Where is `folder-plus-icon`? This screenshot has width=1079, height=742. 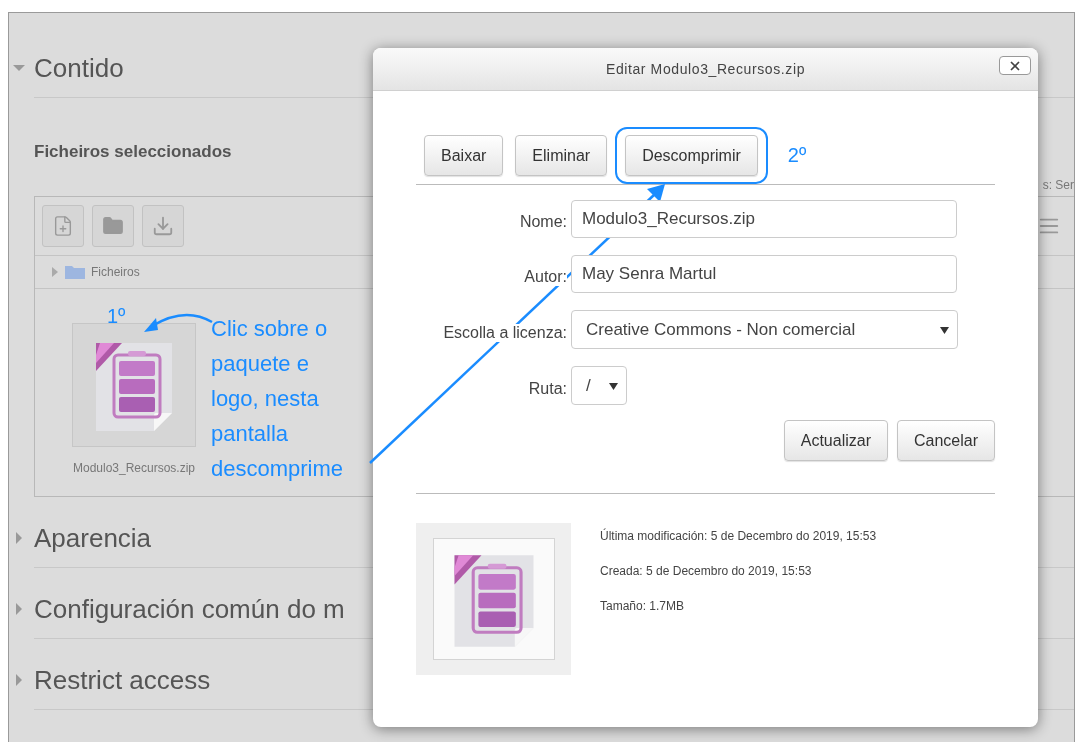
folder-plus-icon is located at coordinates (113, 226).